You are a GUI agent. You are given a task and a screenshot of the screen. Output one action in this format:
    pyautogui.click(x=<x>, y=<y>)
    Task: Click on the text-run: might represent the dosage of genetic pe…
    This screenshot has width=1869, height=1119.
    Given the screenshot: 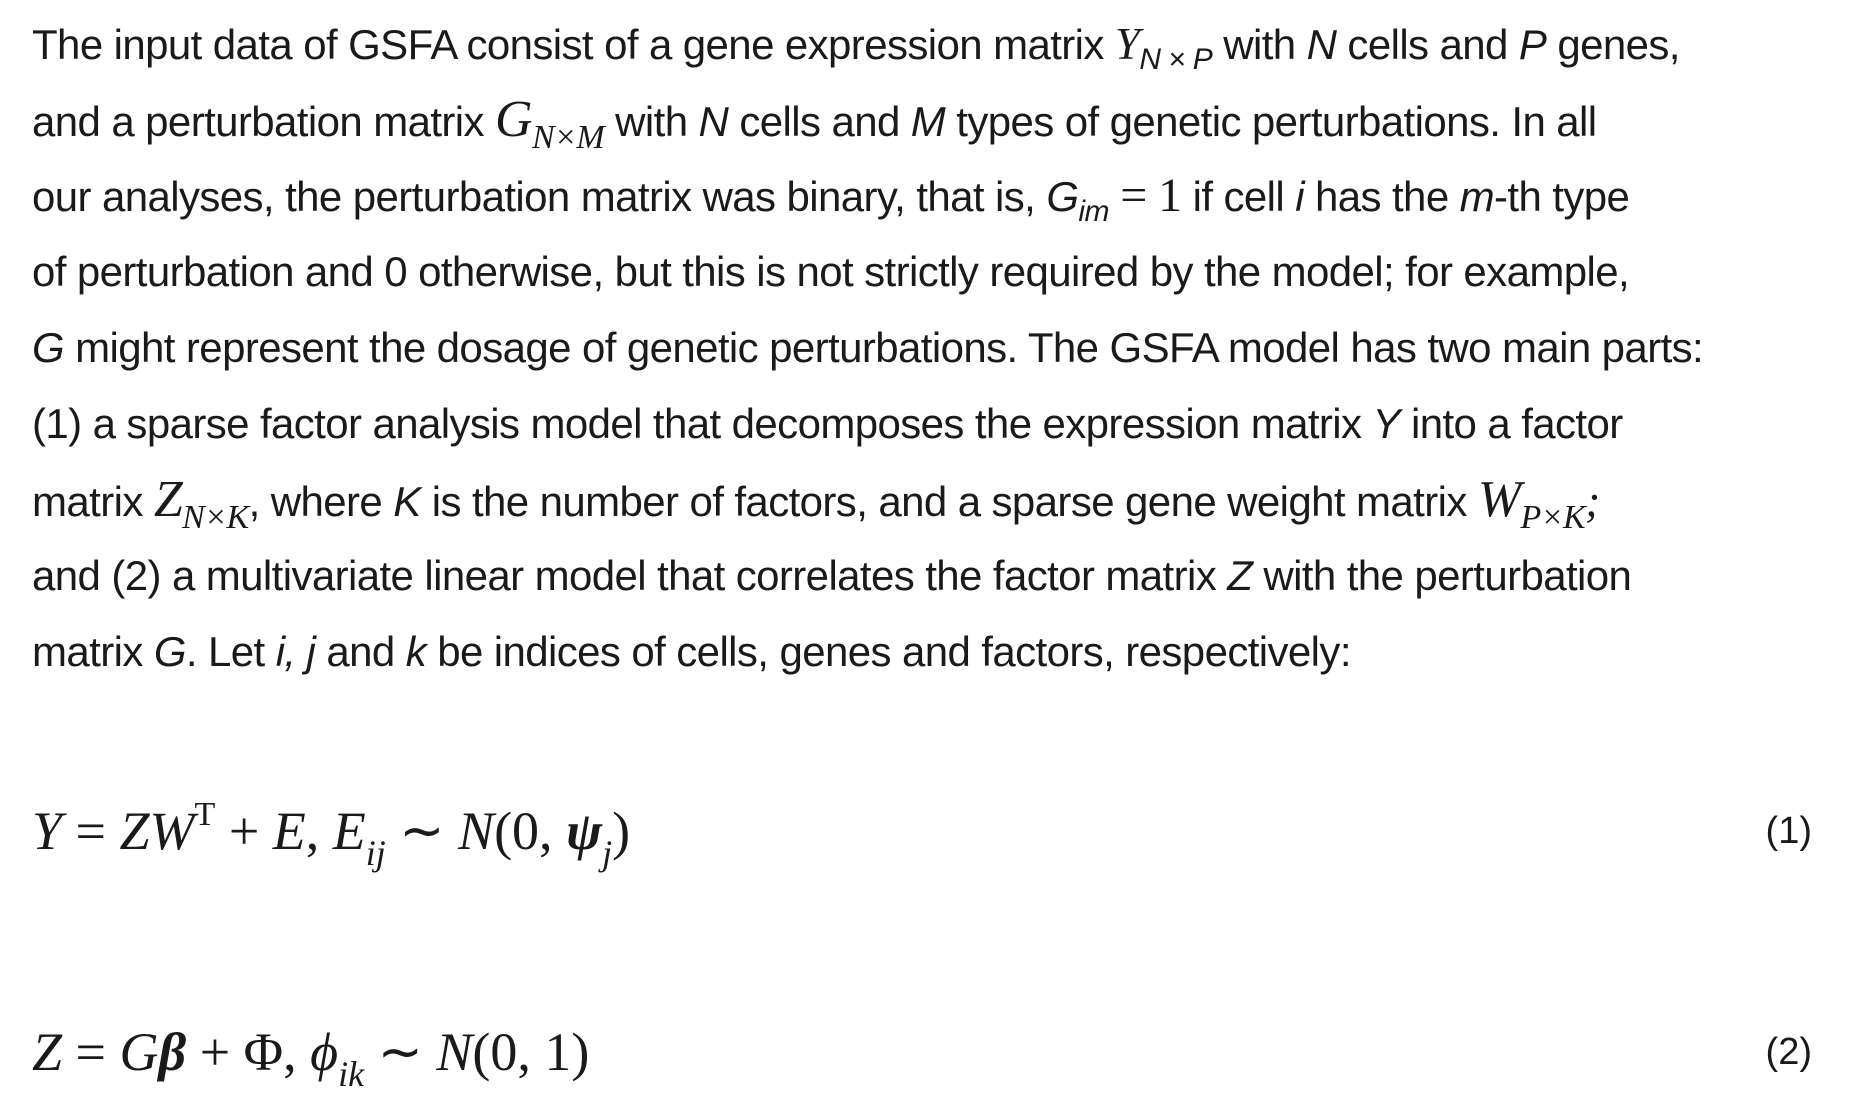 What is the action you would take?
    pyautogui.click(x=884, y=347)
    